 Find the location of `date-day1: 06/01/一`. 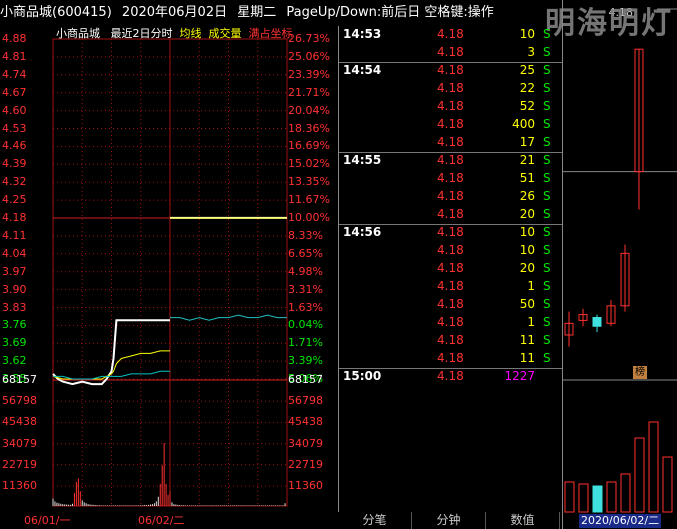

date-day1: 06/01/一 is located at coordinates (47, 520).